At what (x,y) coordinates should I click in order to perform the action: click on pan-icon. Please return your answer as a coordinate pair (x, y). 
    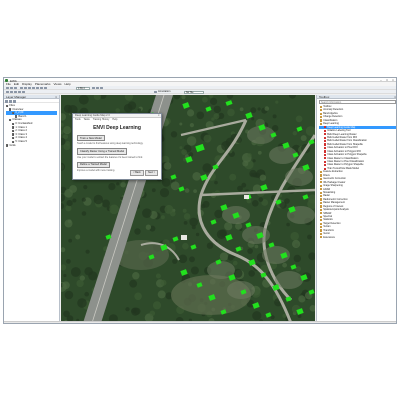
    Looking at the image, I should click on (25, 88).